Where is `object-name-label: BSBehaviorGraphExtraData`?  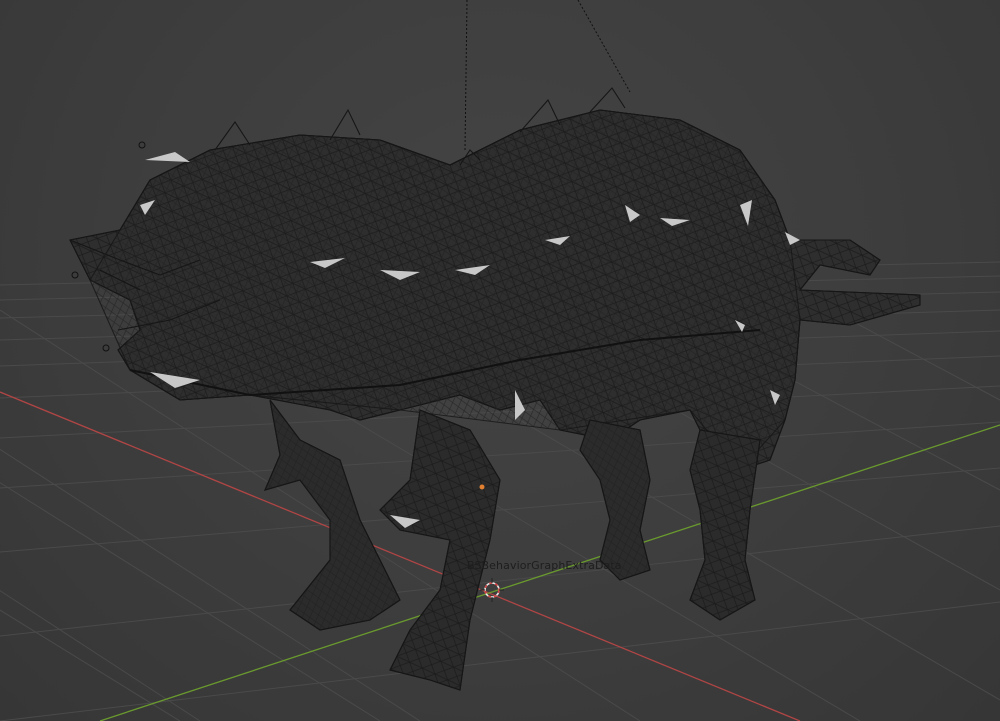
object-name-label: BSBehaviorGraphExtraData is located at coordinates (544, 565).